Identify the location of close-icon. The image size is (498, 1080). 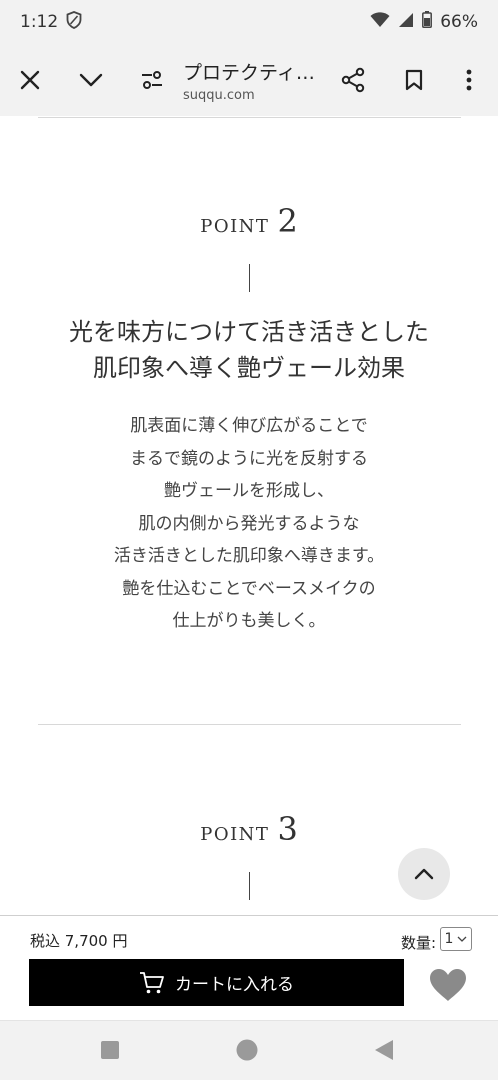
(30, 80).